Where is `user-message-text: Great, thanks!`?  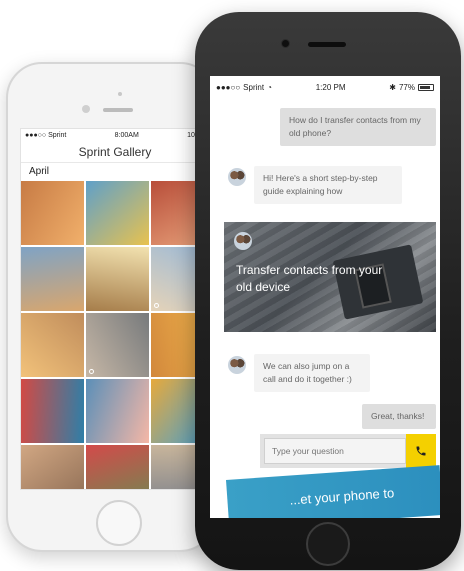
user-message-text: Great, thanks! is located at coordinates (398, 416).